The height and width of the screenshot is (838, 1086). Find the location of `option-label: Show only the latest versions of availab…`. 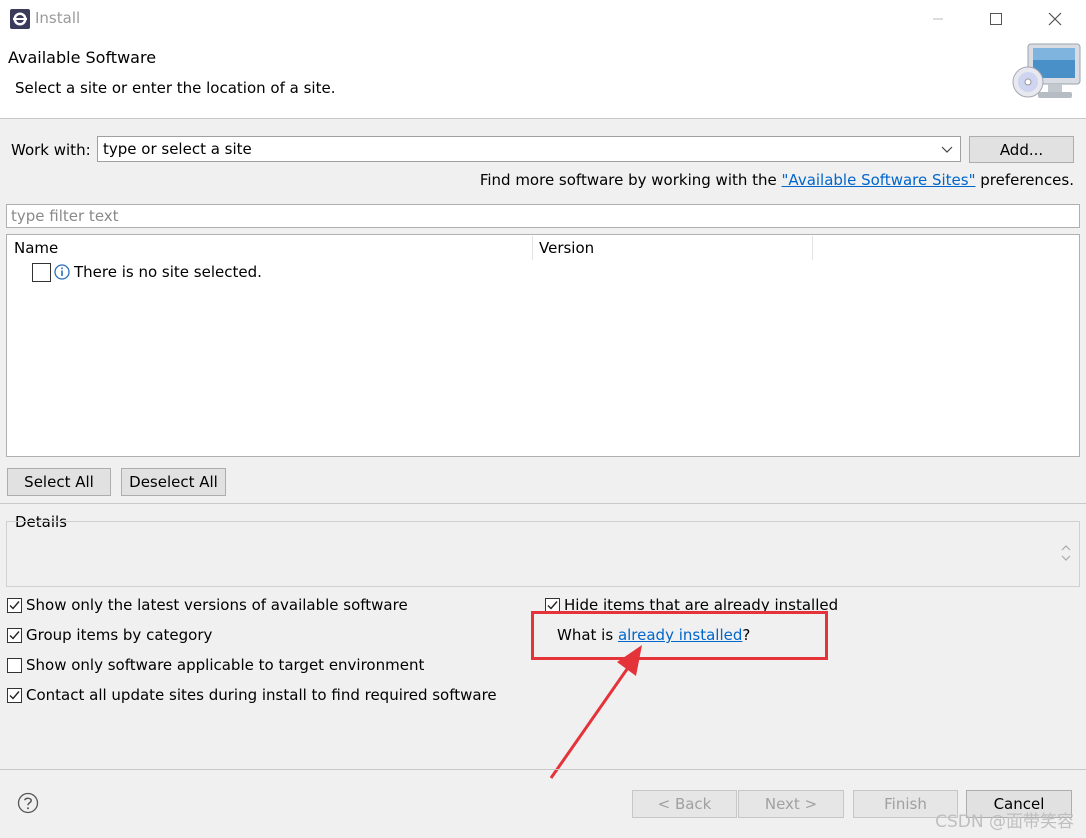

option-label: Show only the latest versions of availab… is located at coordinates (217, 605).